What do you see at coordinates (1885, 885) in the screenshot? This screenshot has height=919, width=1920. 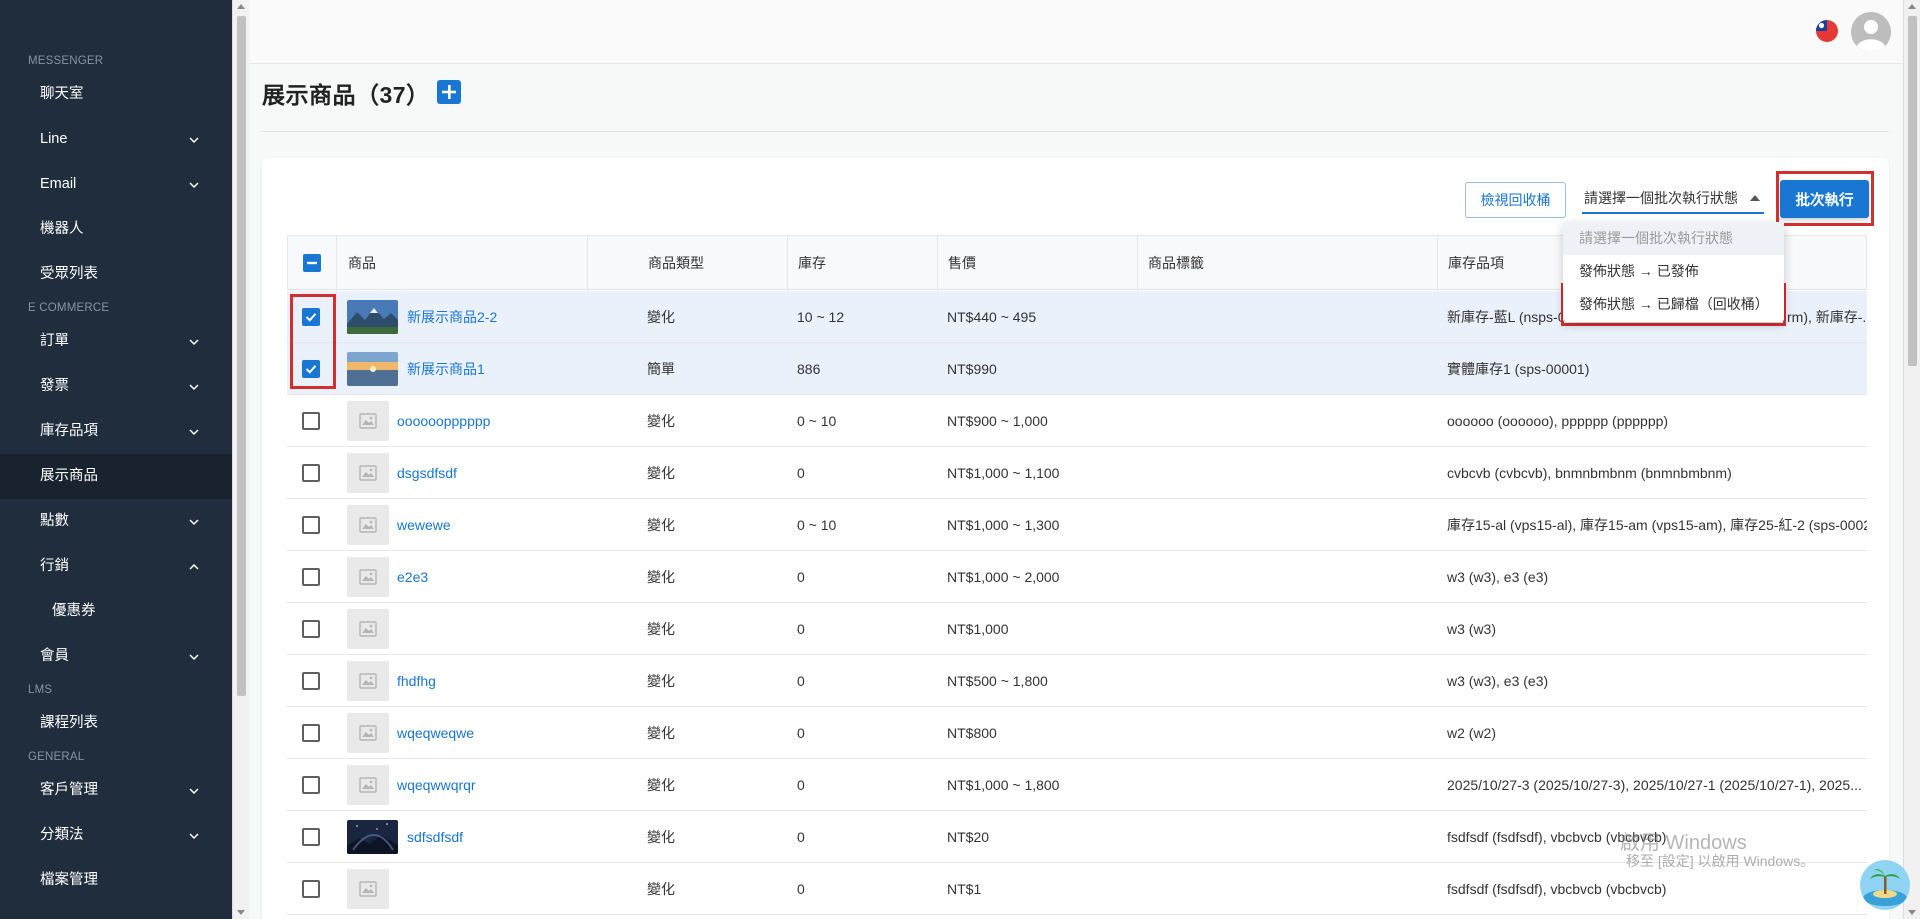 I see `island-widget-icon` at bounding box center [1885, 885].